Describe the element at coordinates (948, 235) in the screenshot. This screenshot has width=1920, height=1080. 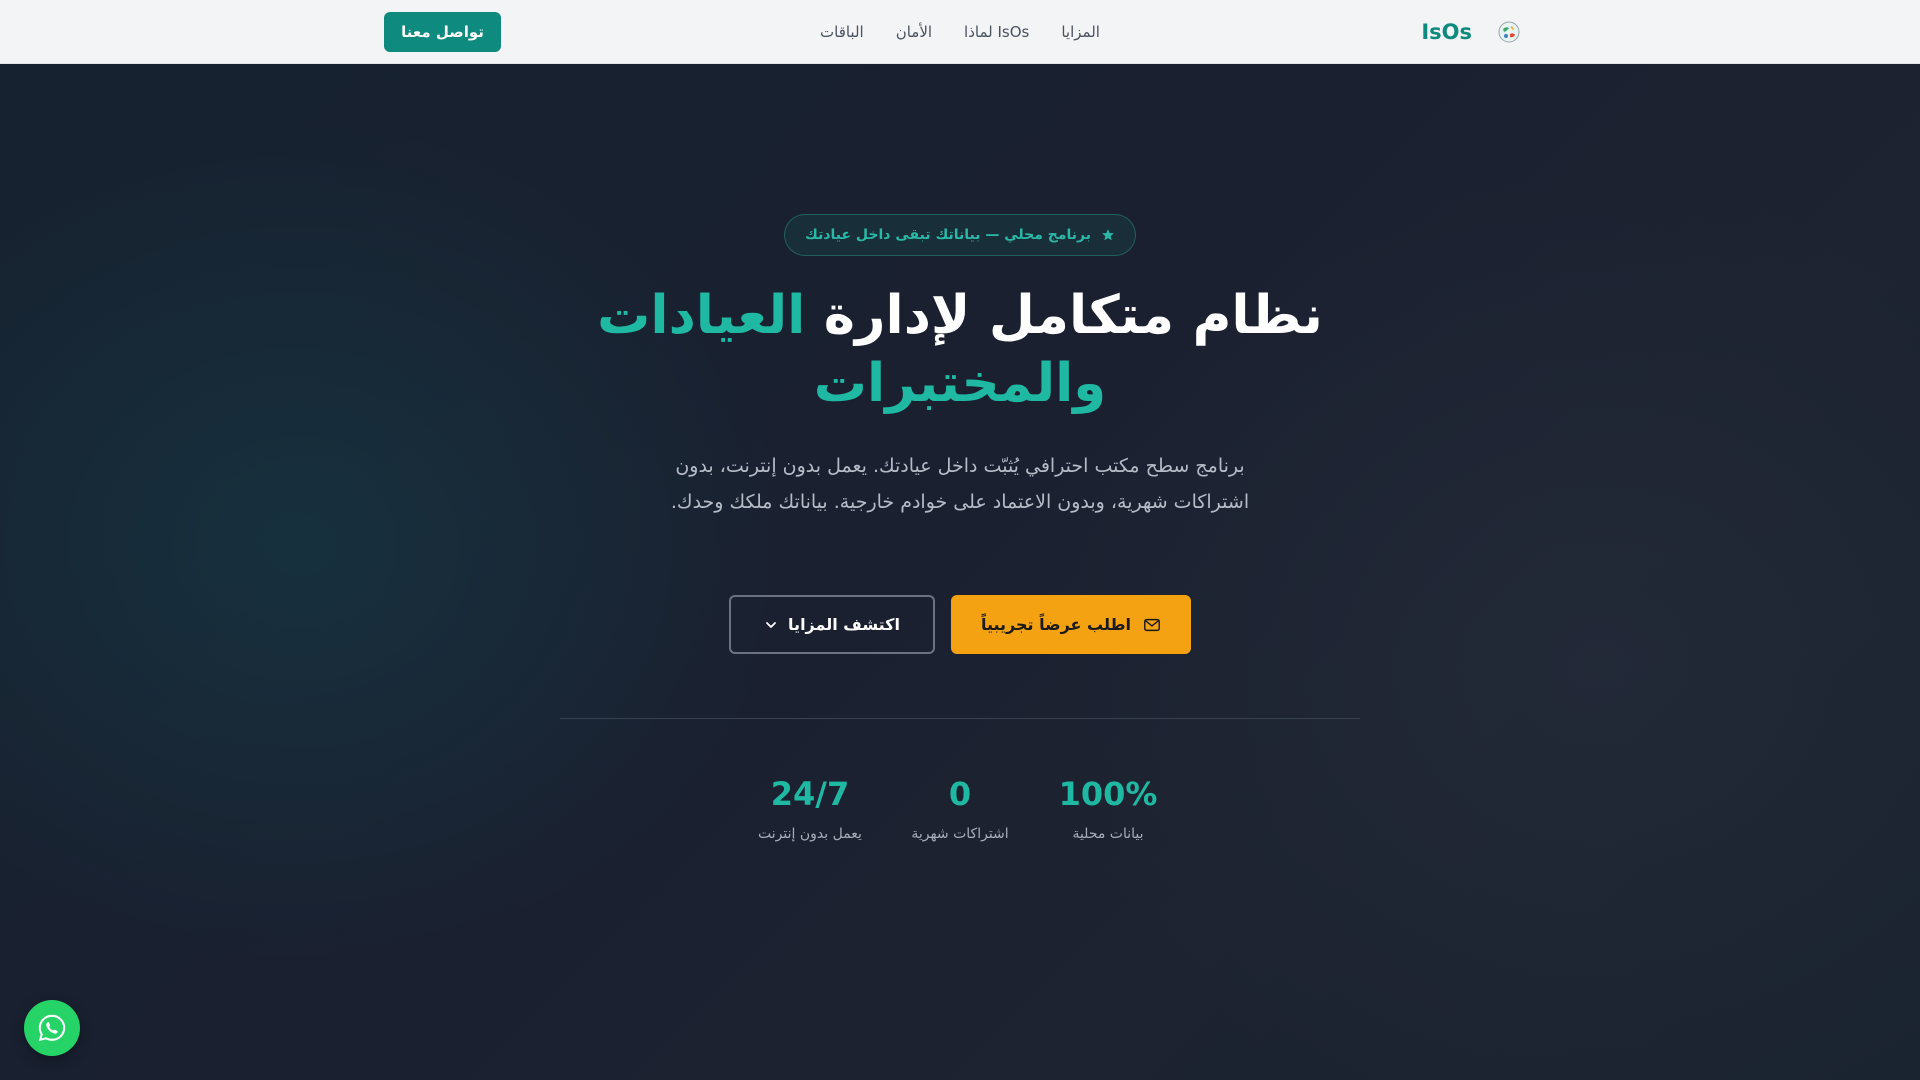
I see `hero-badge-text: برنامج محلي — بياناتك تبقى داخل عيادتك` at that location.